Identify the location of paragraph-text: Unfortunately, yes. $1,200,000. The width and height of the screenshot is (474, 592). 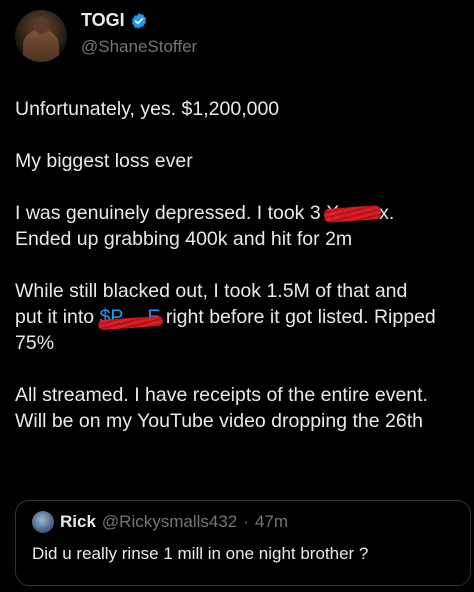
(147, 109).